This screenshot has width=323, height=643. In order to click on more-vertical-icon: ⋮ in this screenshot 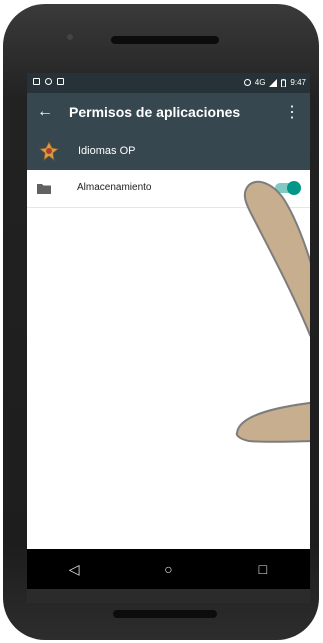, I will do `click(292, 113)`.